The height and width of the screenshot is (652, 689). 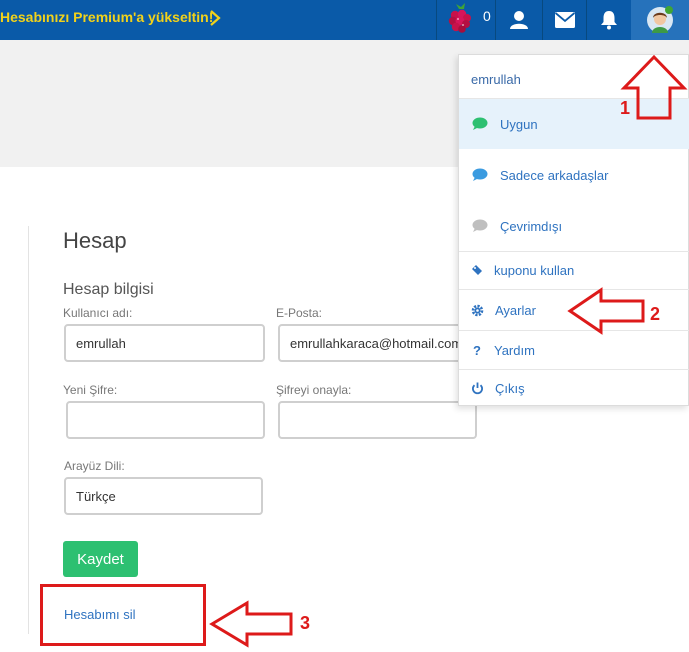 What do you see at coordinates (515, 310) in the screenshot?
I see `settings-label: Ayarlar` at bounding box center [515, 310].